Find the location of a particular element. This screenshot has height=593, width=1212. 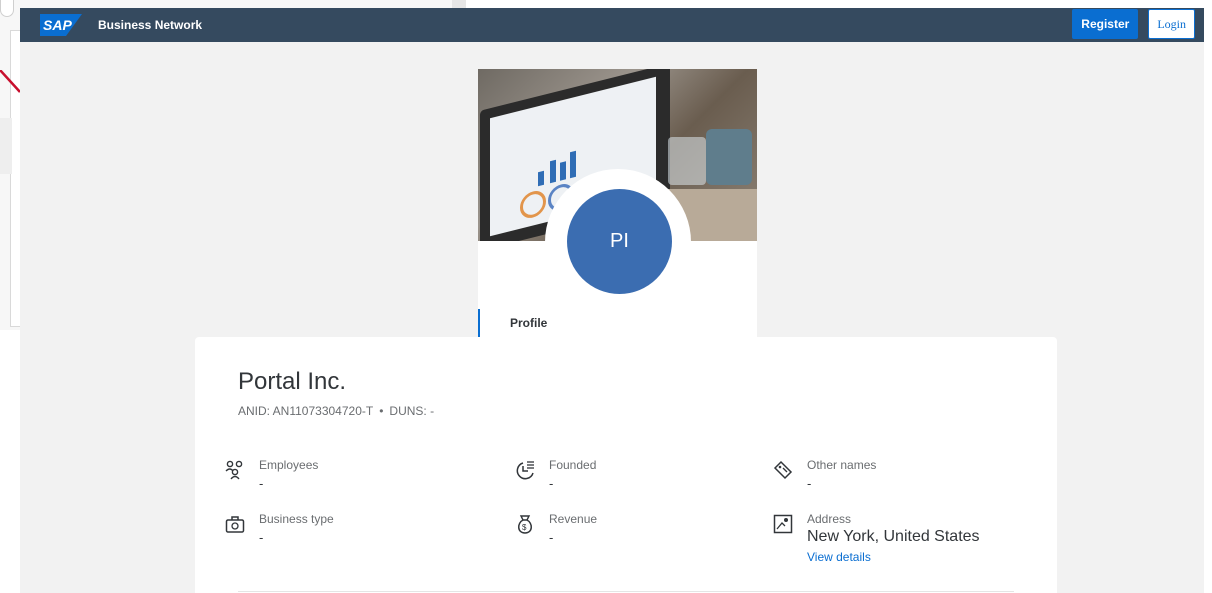

map-icon is located at coordinates (783, 524).